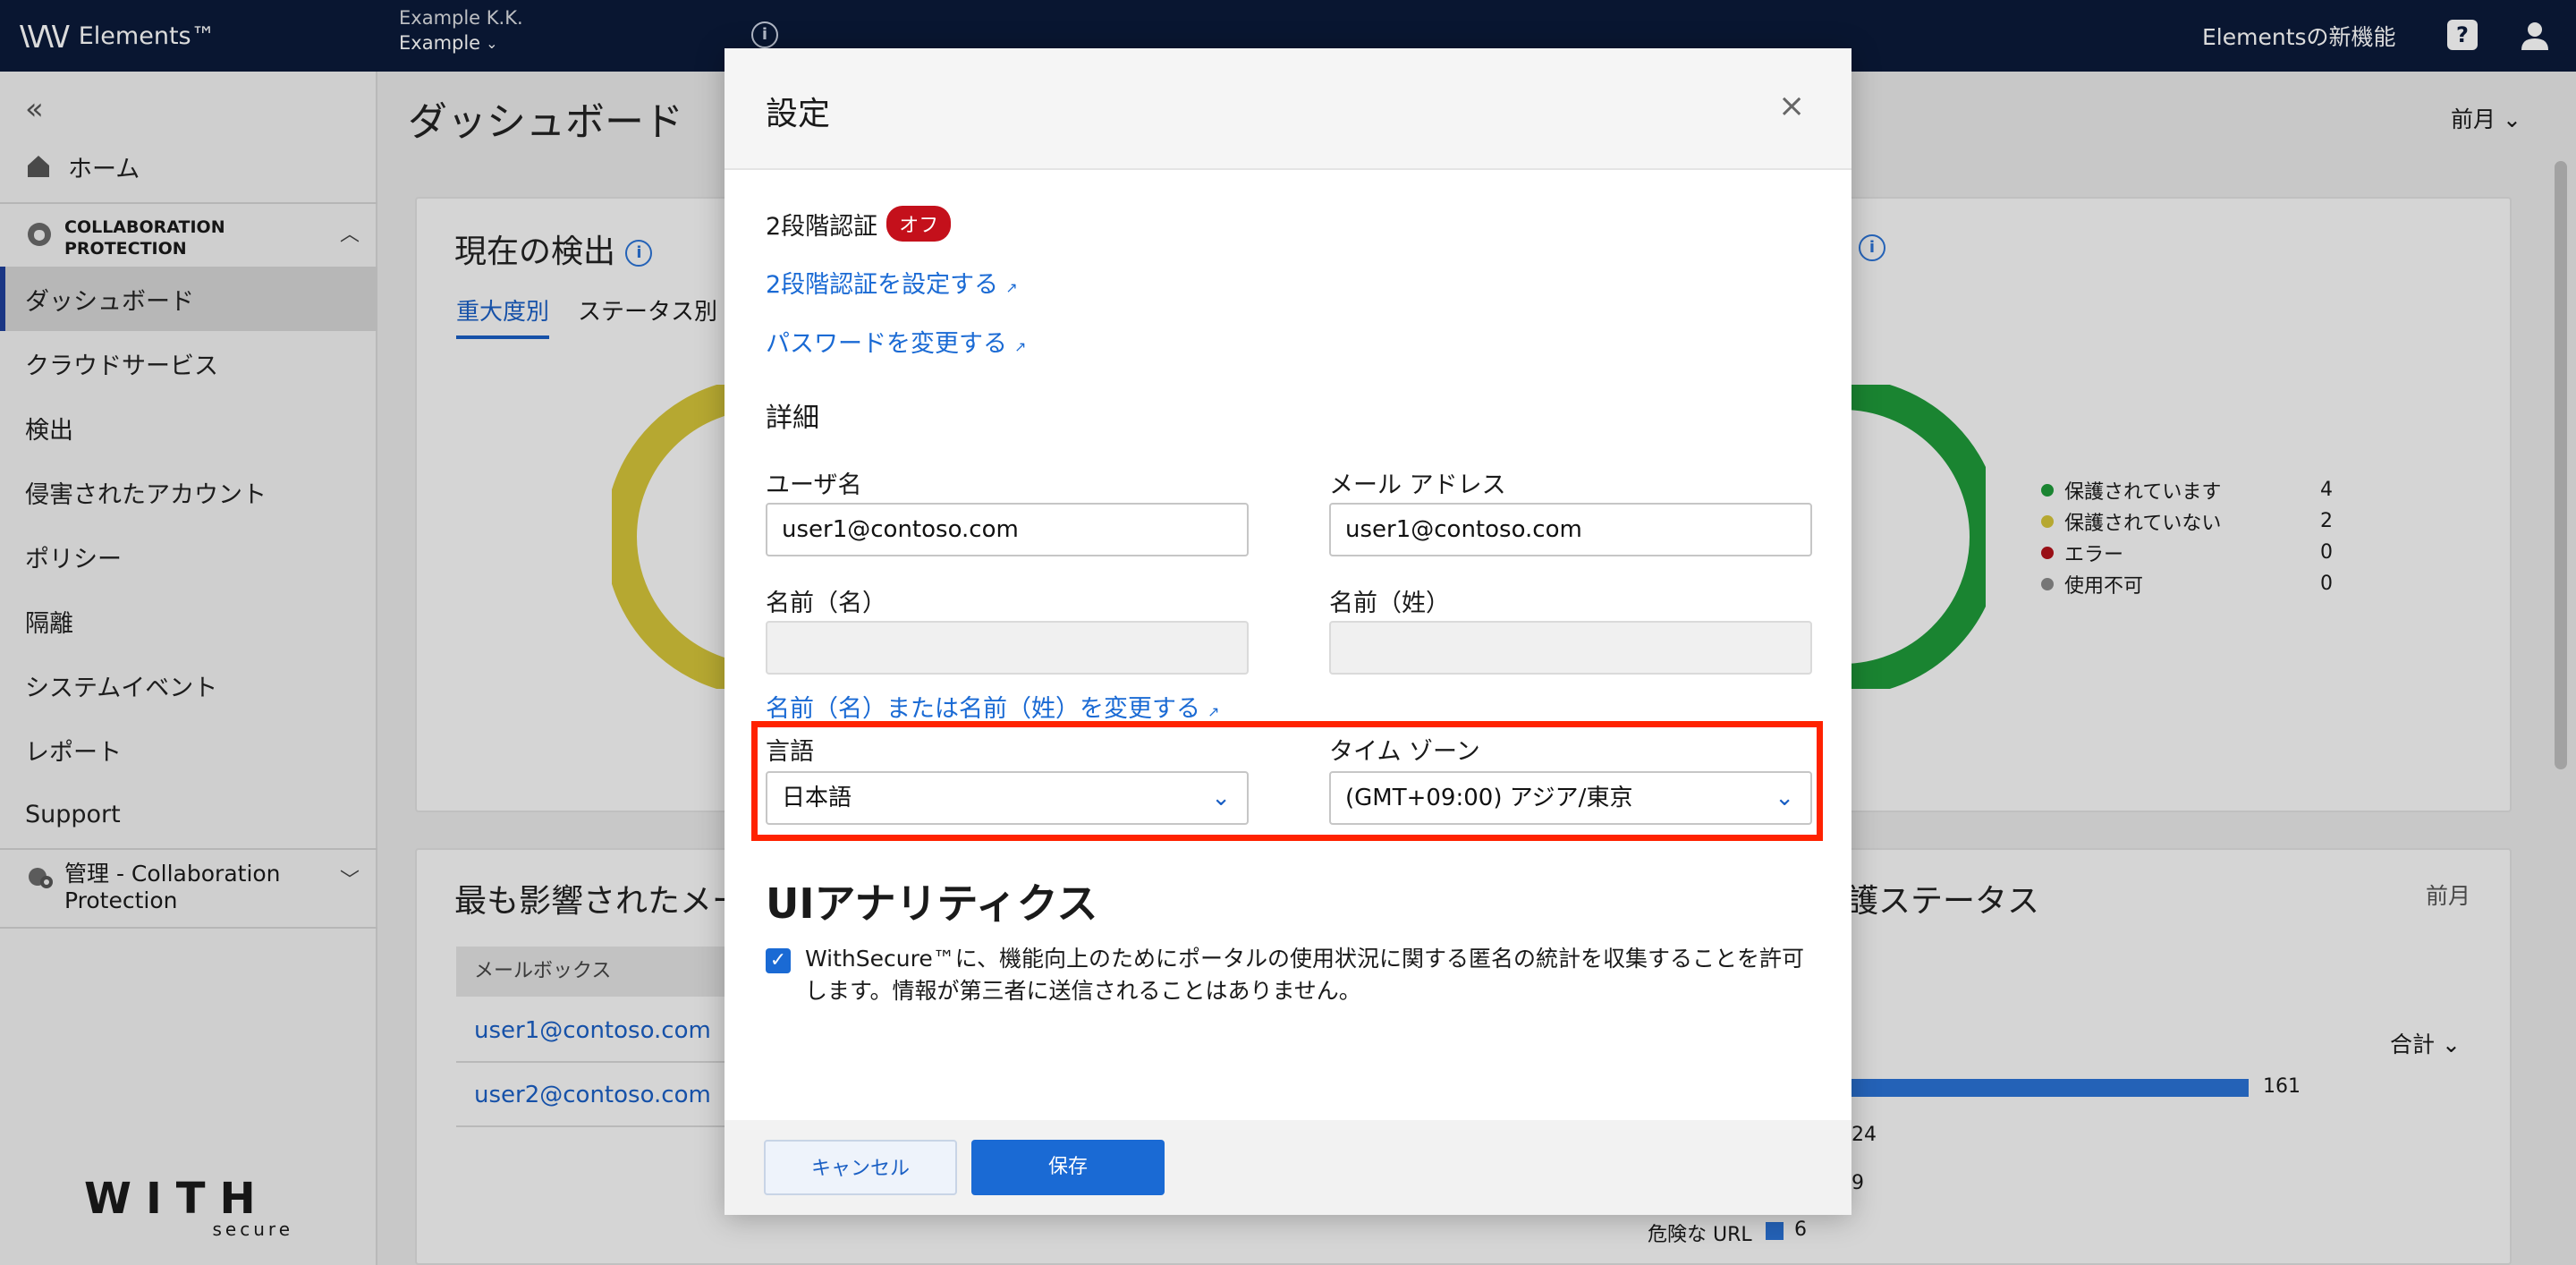 The image size is (2576, 1265). What do you see at coordinates (814, 485) in the screenshot?
I see `username-label: ユーザ名` at bounding box center [814, 485].